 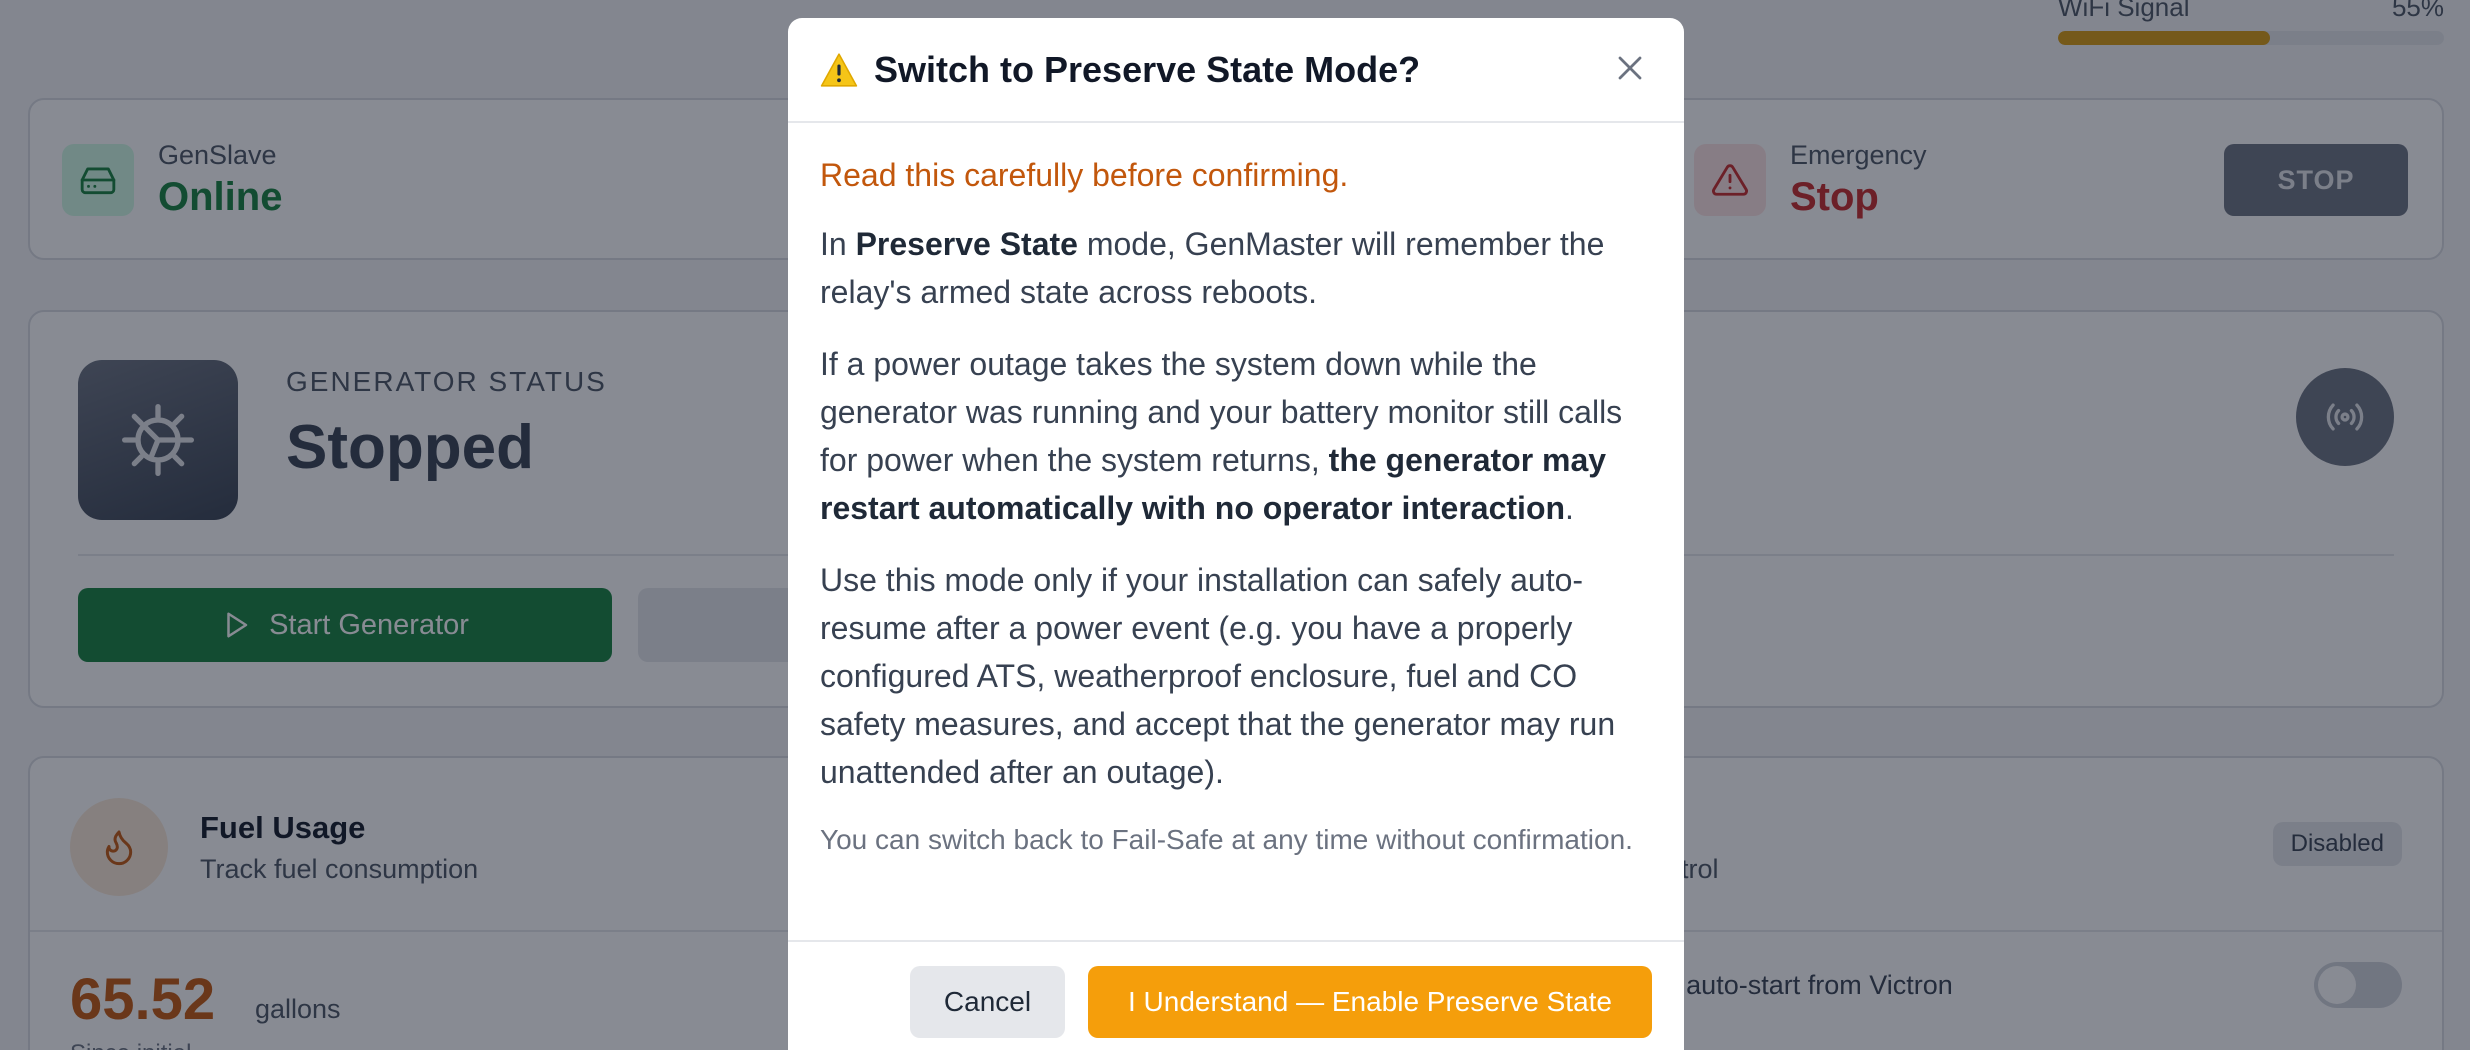 I want to click on p1-b: Preserve State, so click(x=966, y=244).